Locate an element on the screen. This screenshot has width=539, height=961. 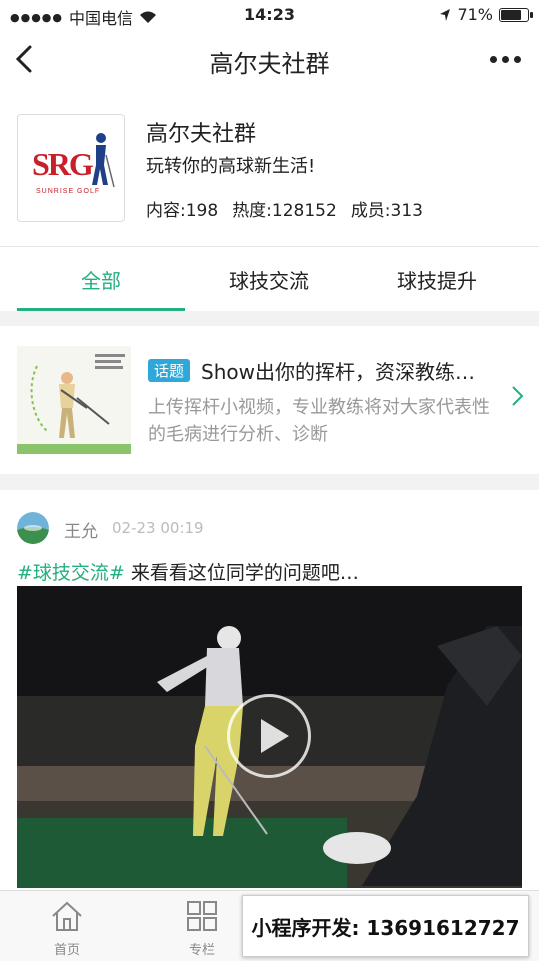
battery-percent: 71% is located at coordinates (475, 14).